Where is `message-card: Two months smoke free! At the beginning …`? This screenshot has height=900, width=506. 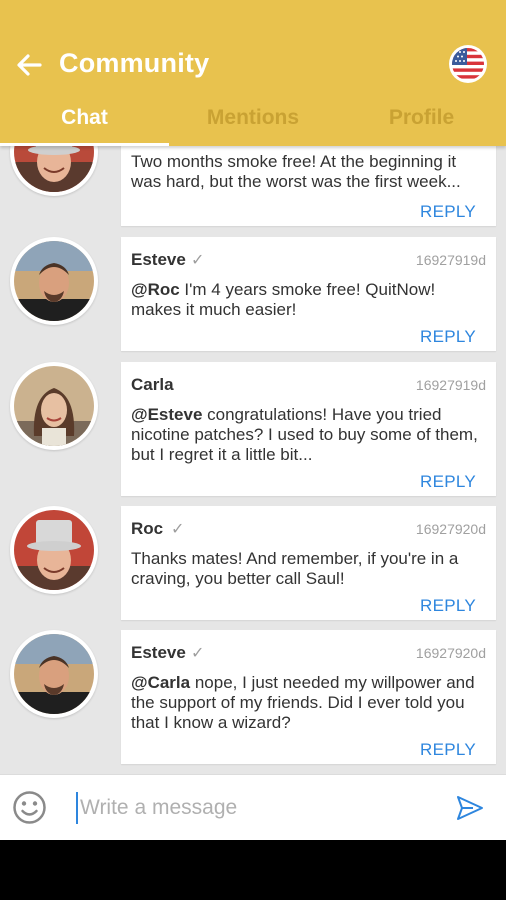
message-card: Two months smoke free! At the beginning … is located at coordinates (308, 186).